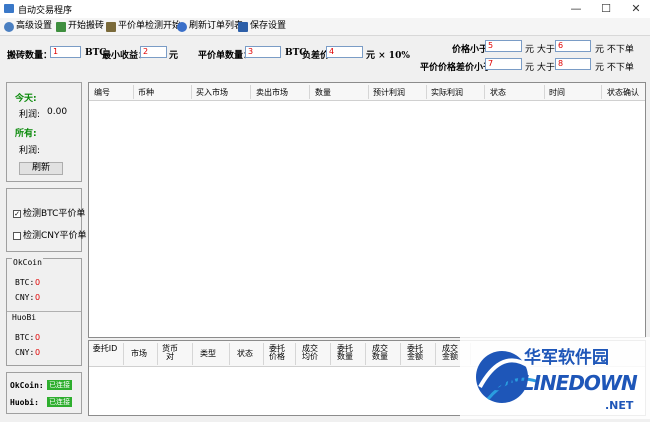 Image resolution: width=650 pixels, height=422 pixels. What do you see at coordinates (345, 353) in the screenshot?
I see `col-order-qty: 委托数量` at bounding box center [345, 353].